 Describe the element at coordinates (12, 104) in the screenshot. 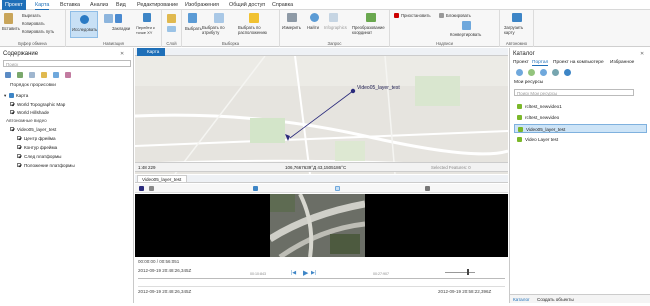

I see `layer-checkbox-topo` at that location.